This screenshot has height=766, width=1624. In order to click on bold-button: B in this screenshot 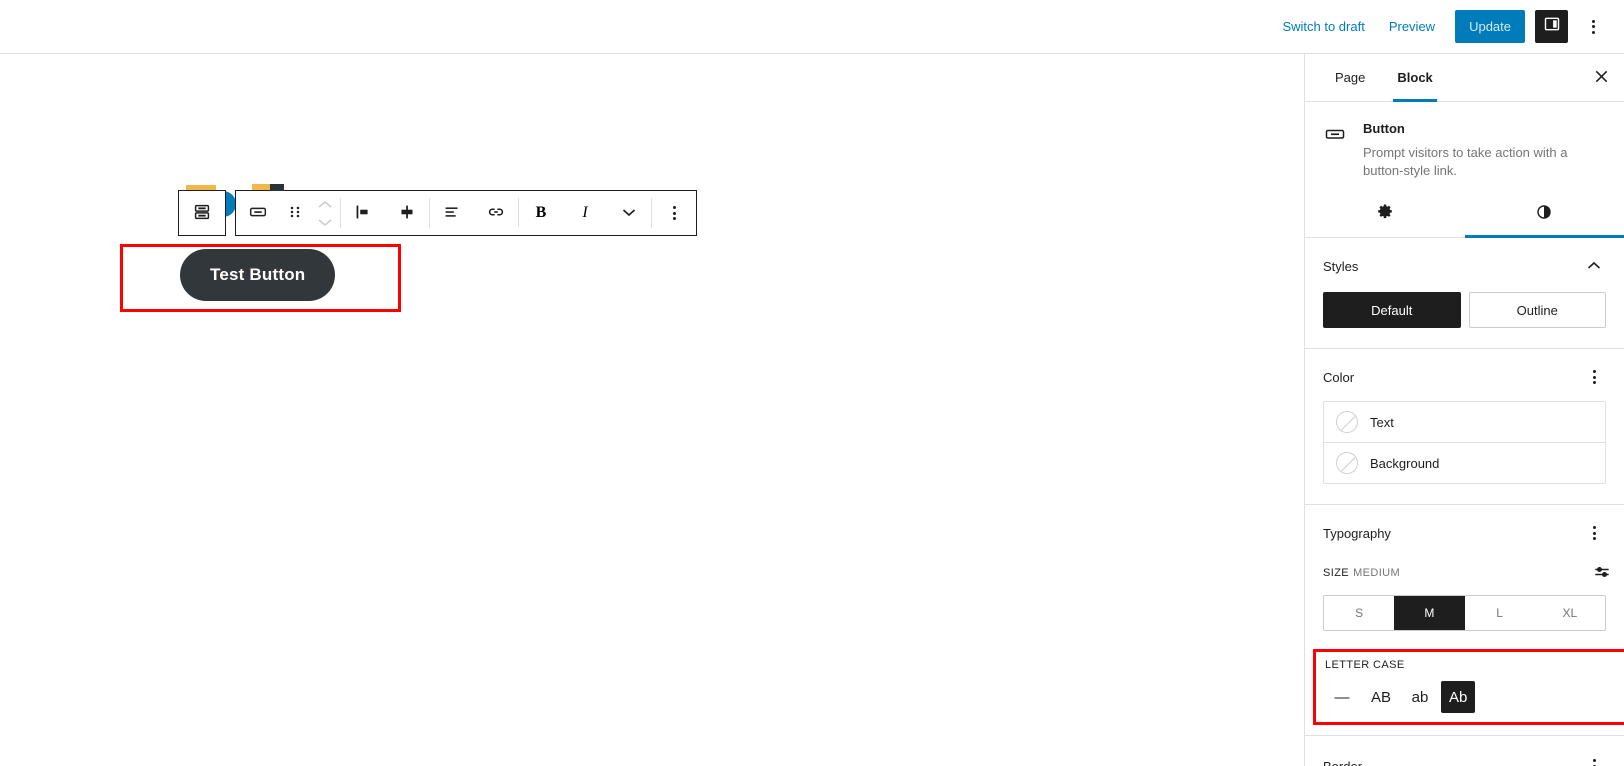, I will do `click(541, 213)`.